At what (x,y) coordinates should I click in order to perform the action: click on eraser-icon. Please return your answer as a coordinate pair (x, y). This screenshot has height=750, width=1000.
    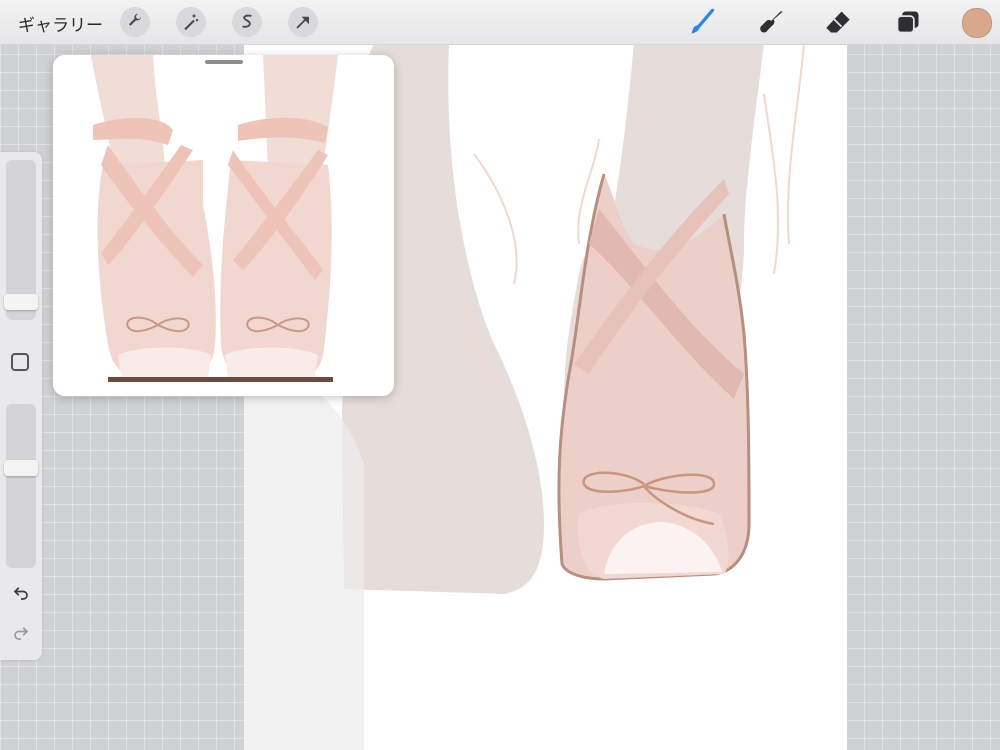
    Looking at the image, I should click on (838, 22).